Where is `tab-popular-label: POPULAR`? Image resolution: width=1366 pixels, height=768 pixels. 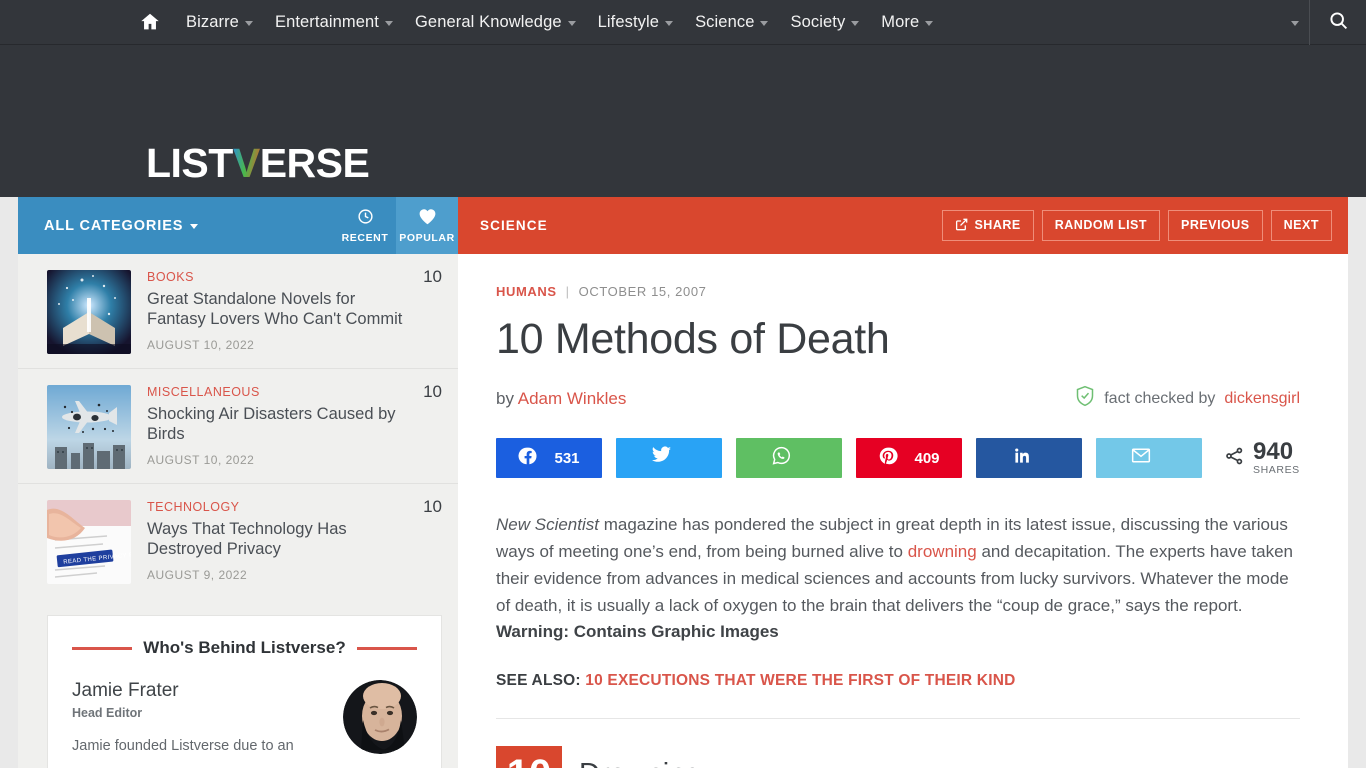 tab-popular-label: POPULAR is located at coordinates (427, 237).